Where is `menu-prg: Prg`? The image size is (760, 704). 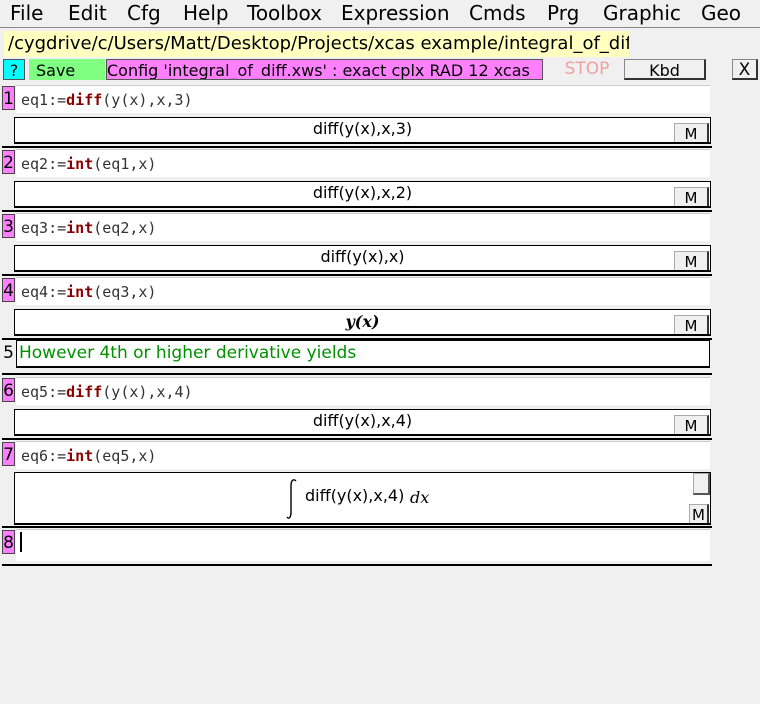
menu-prg: Prg is located at coordinates (563, 13).